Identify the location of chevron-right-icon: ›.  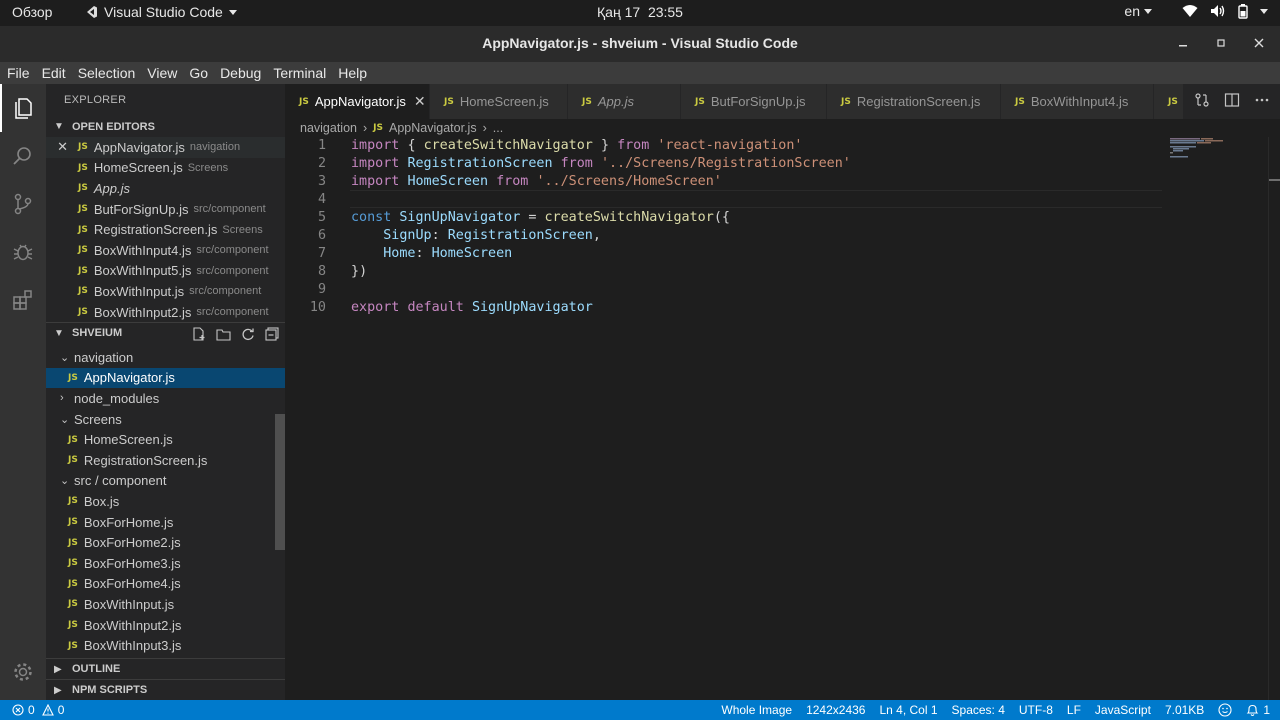
(484, 128).